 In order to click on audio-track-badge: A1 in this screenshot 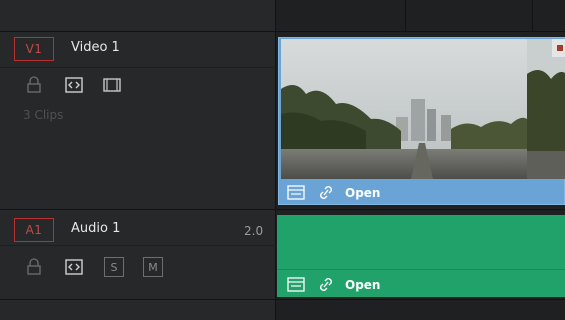, I will do `click(34, 230)`.